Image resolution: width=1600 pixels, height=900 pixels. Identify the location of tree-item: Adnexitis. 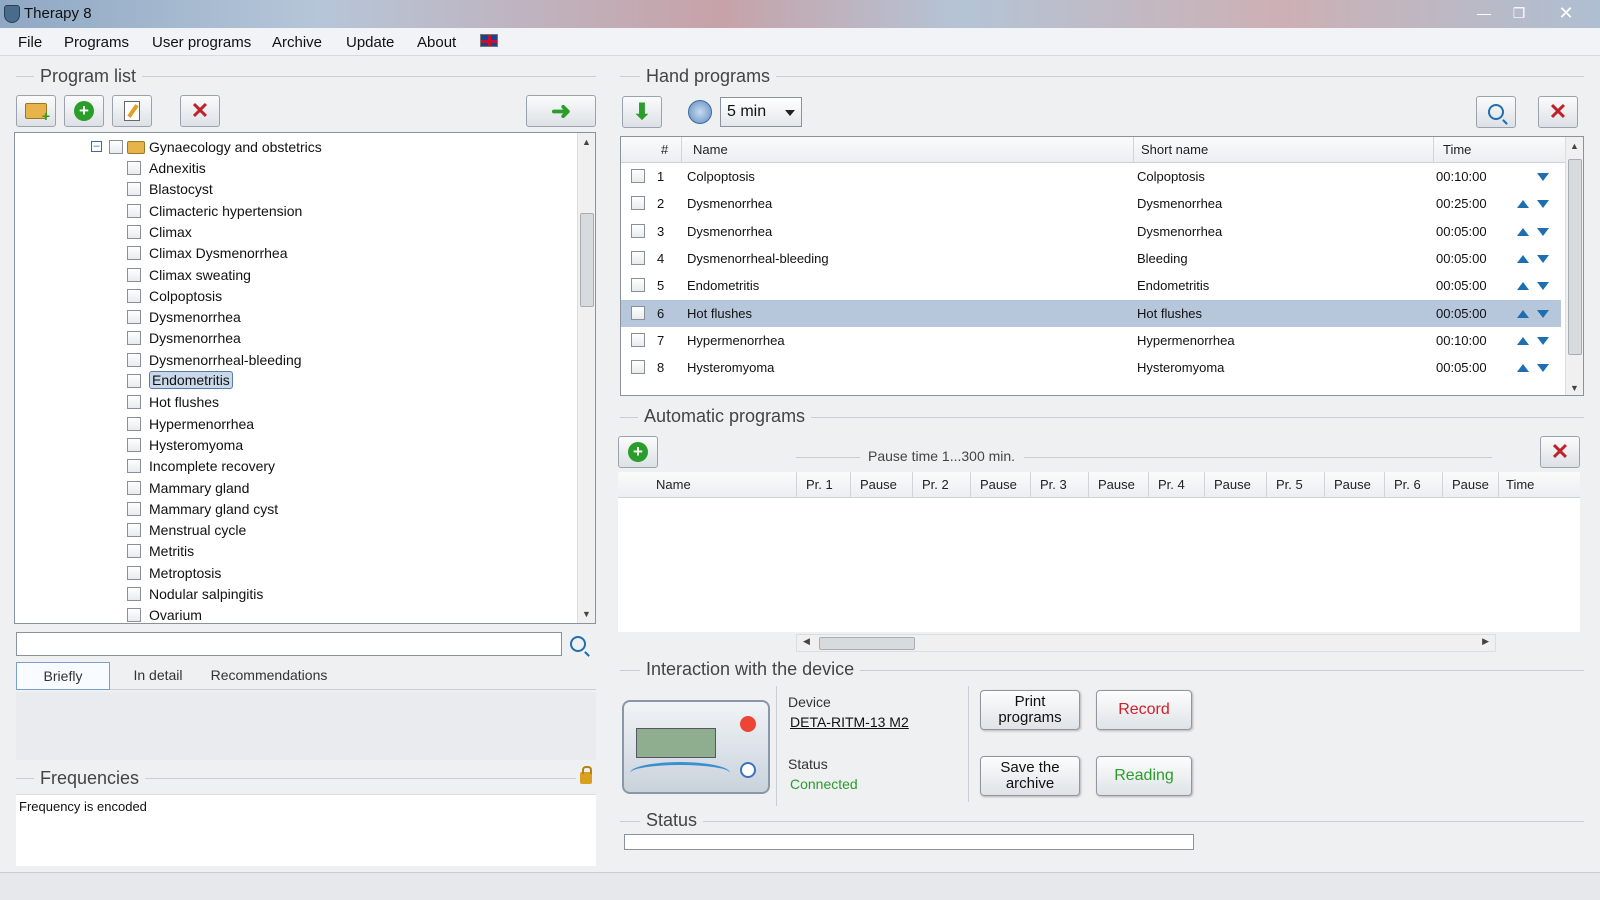
(295, 168).